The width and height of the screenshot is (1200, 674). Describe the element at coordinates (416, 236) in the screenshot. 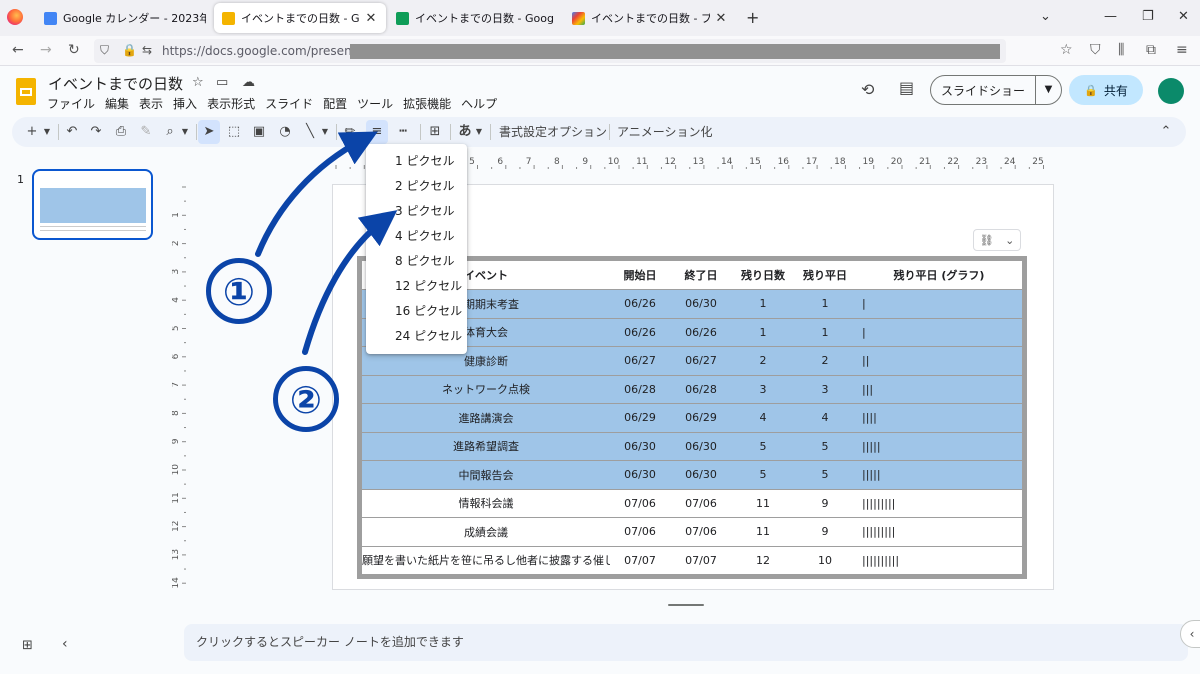

I see `menu-item-4px: 4 ピクセル` at that location.